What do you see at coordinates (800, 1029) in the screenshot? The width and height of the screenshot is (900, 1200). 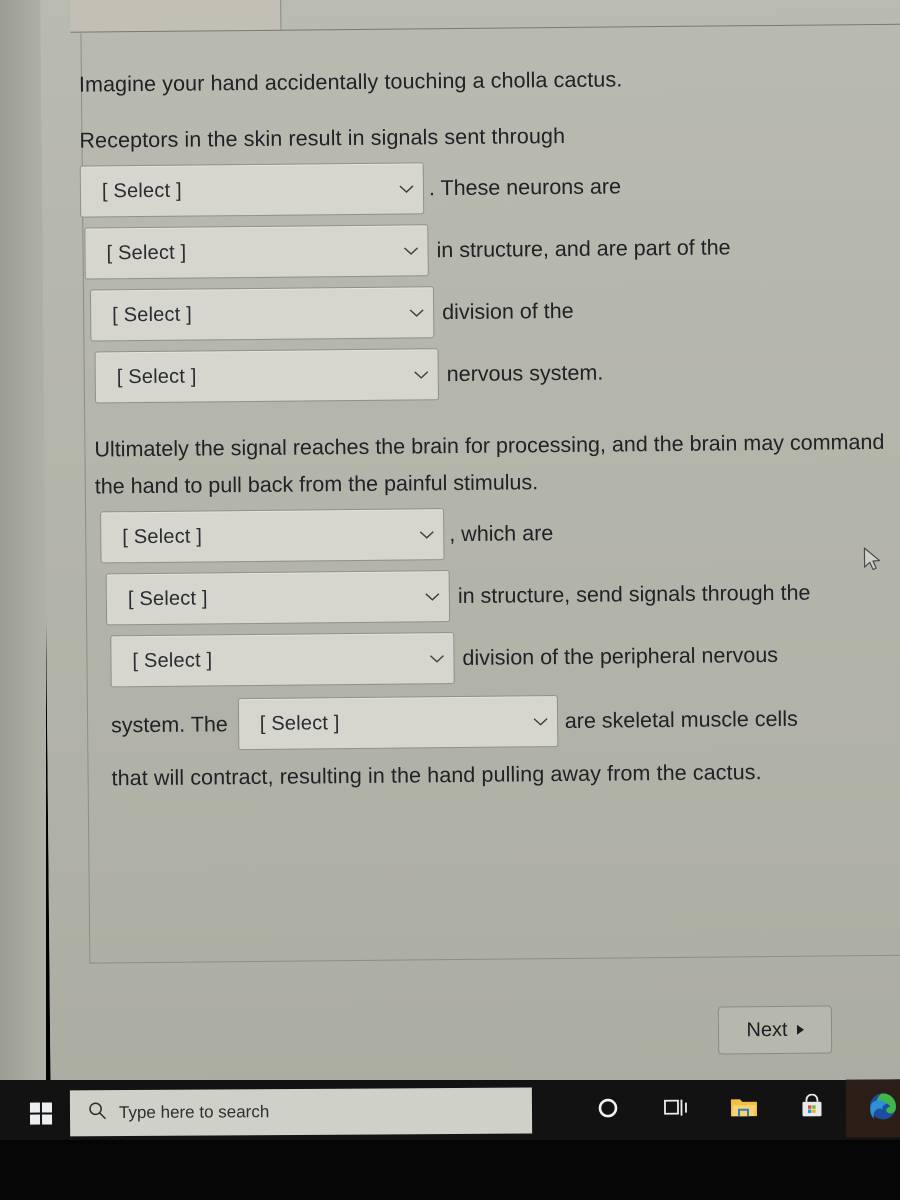 I see `play-triangle-icon` at bounding box center [800, 1029].